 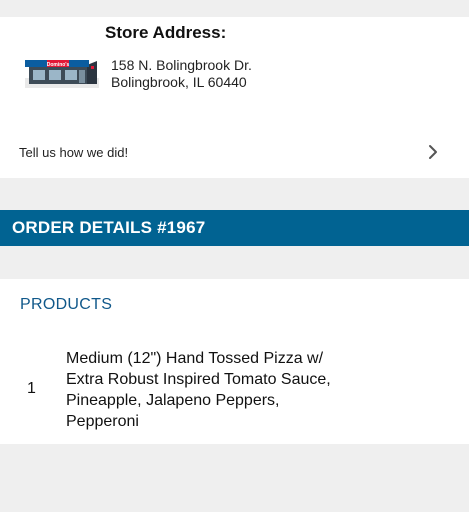 What do you see at coordinates (179, 82) in the screenshot?
I see `store-address-line2: Bolingbrook, IL 60440` at bounding box center [179, 82].